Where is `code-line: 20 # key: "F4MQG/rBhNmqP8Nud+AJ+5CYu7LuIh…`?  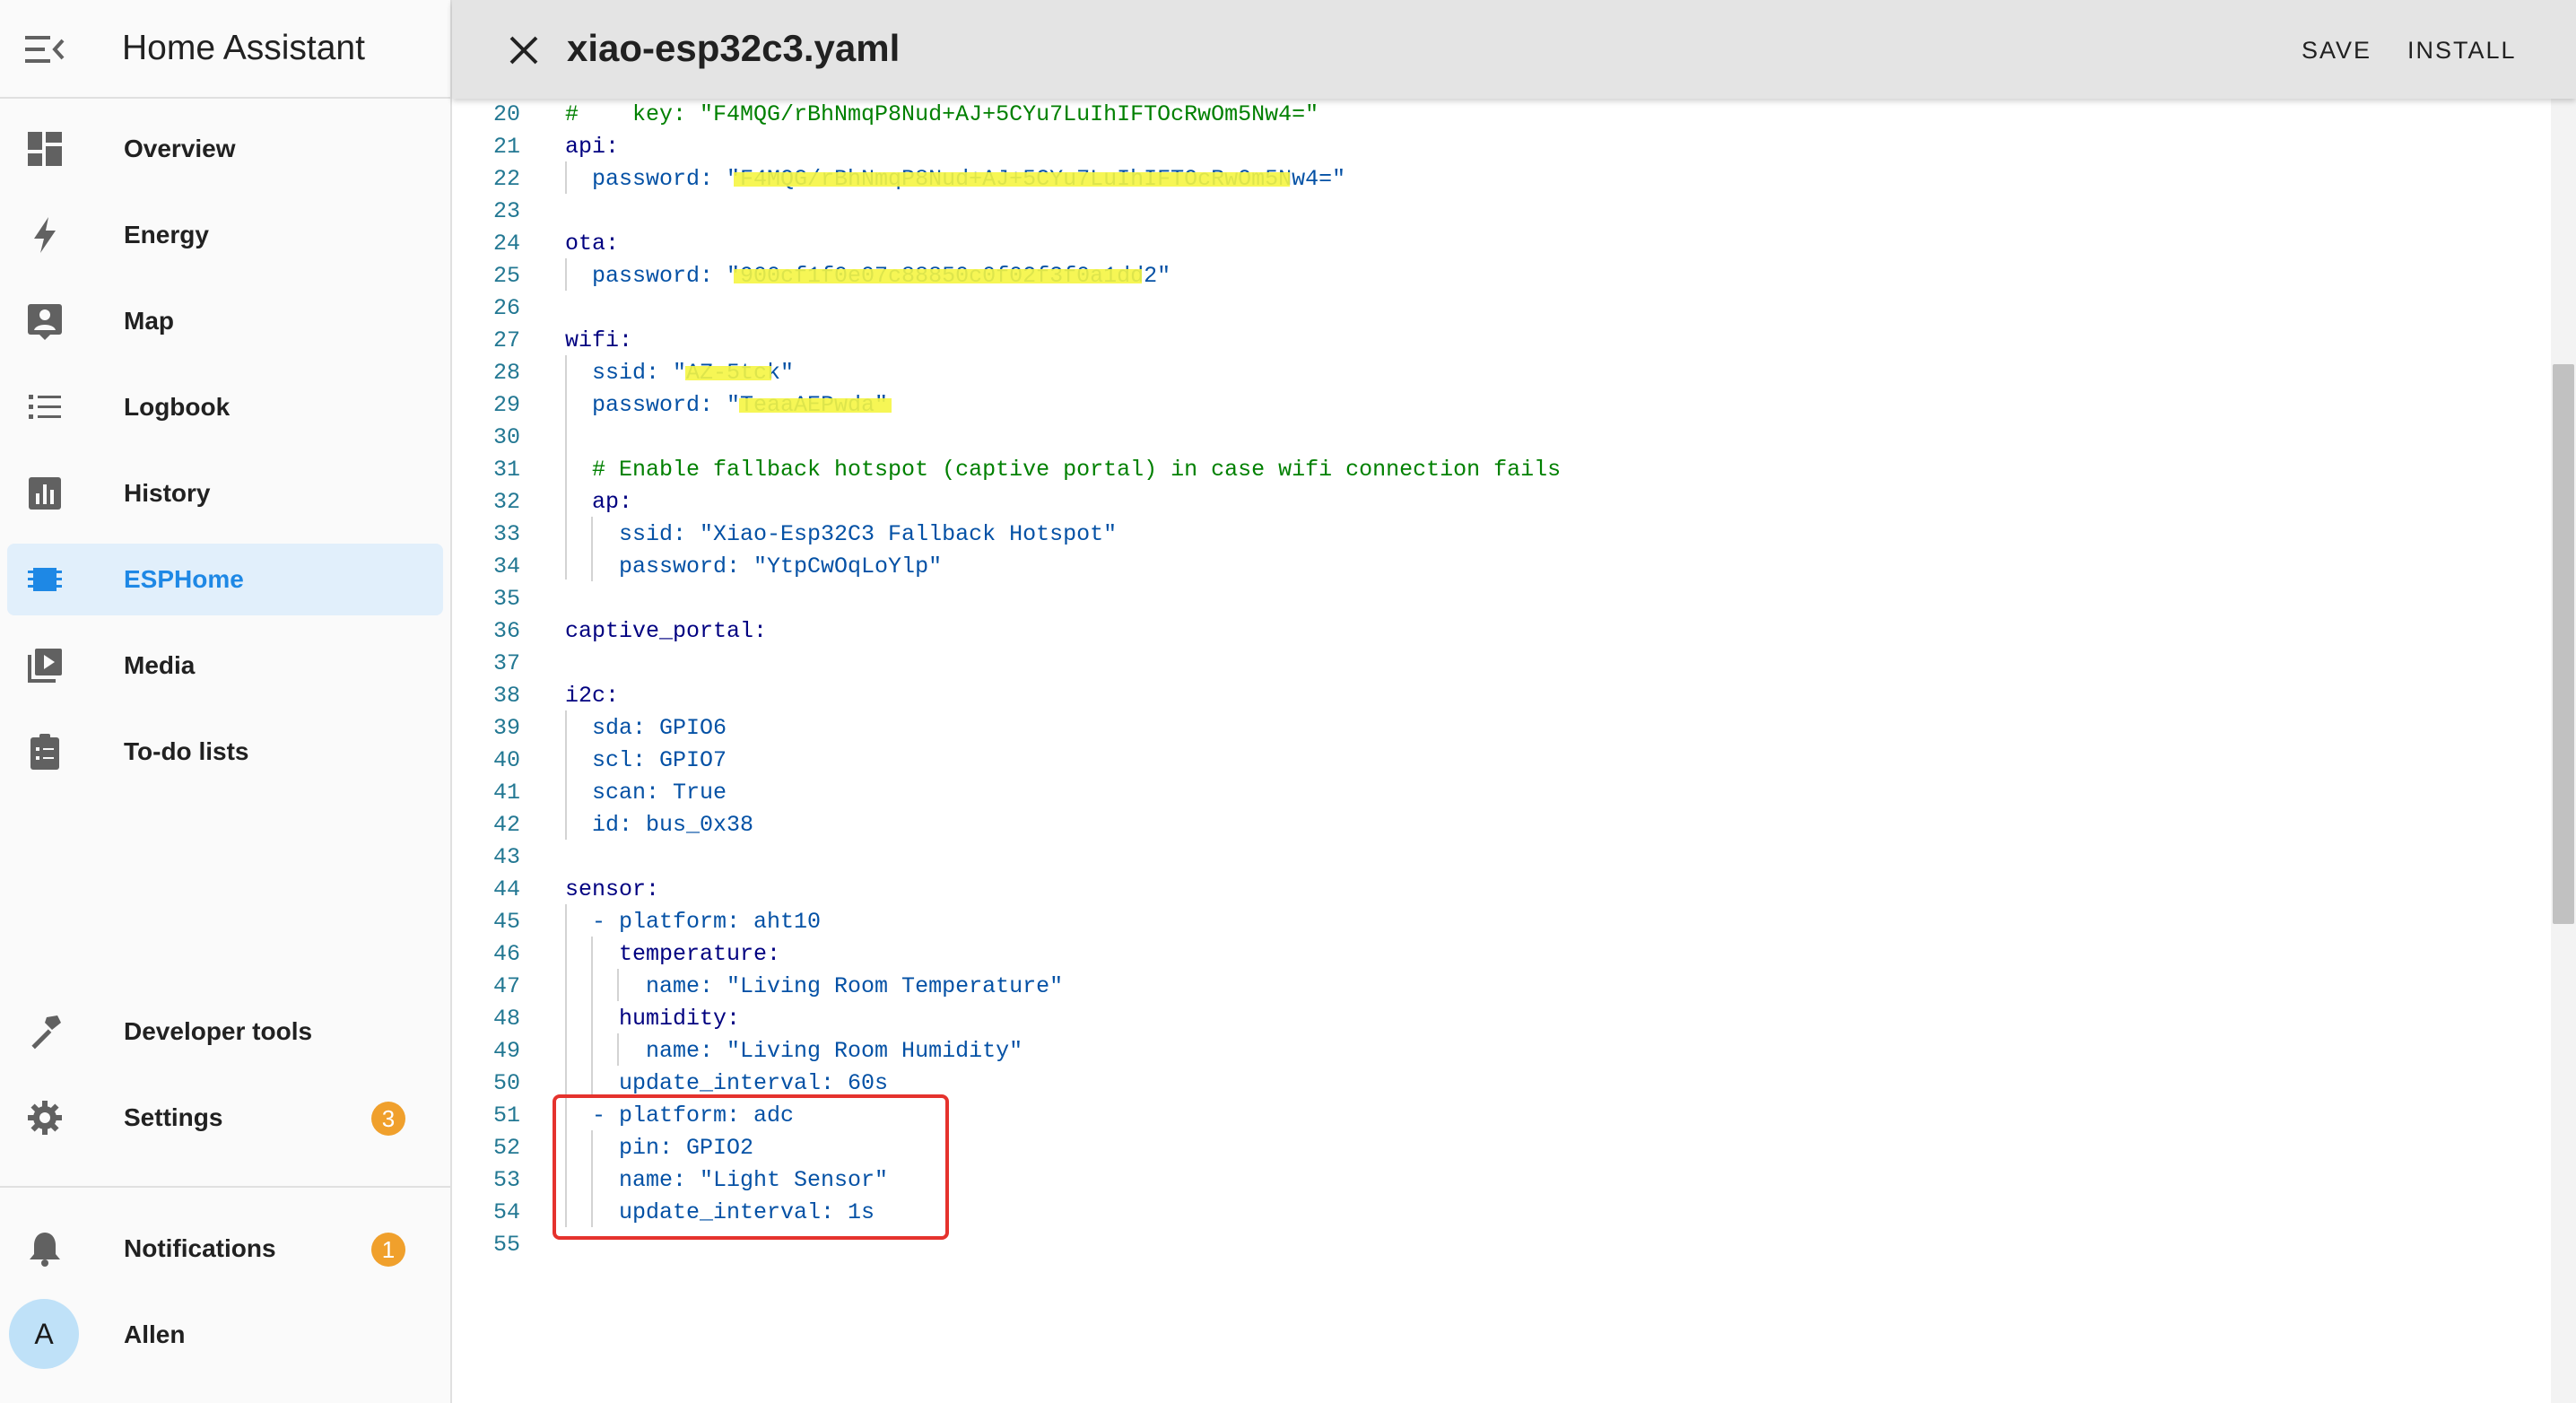
code-line: 20 # key: "F4MQG/rBhNmqP8Nud+AJ+5CYu7LuIh… is located at coordinates (1483, 115).